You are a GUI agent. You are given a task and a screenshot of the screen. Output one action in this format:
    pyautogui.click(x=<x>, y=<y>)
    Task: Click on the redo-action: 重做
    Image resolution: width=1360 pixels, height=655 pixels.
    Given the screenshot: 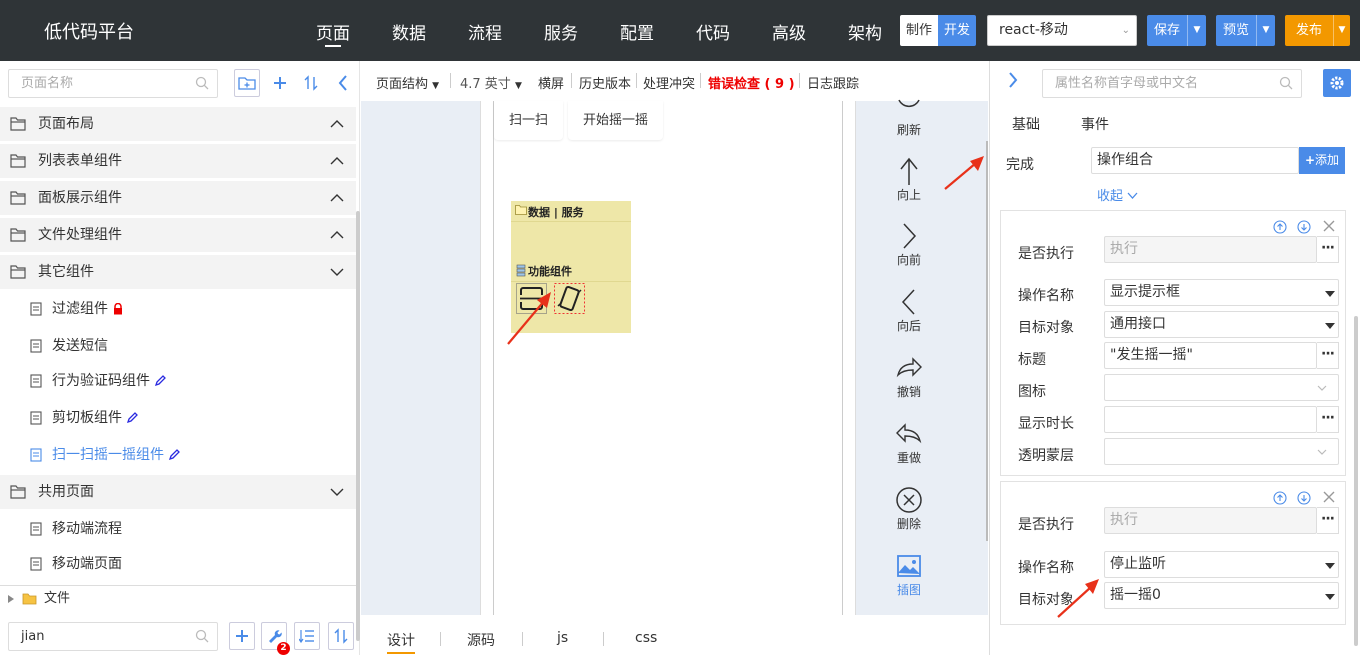 What is the action you would take?
    pyautogui.click(x=909, y=442)
    